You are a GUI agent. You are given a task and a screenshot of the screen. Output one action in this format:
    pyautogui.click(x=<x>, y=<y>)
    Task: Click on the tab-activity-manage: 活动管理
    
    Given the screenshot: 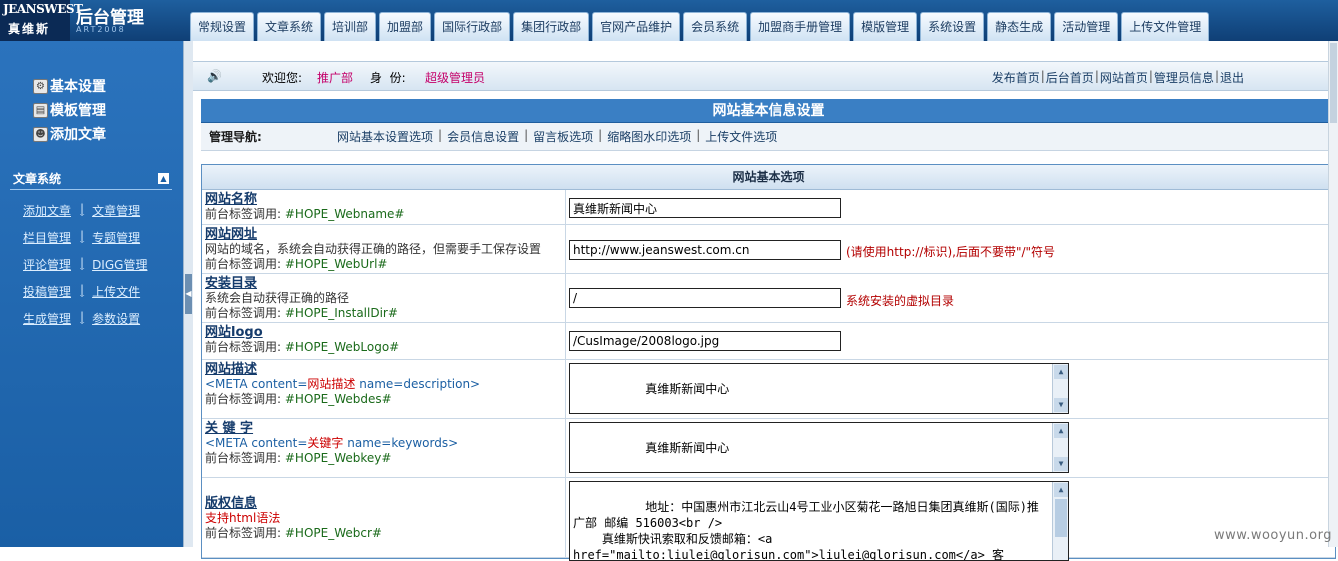 What is the action you would take?
    pyautogui.click(x=1086, y=26)
    